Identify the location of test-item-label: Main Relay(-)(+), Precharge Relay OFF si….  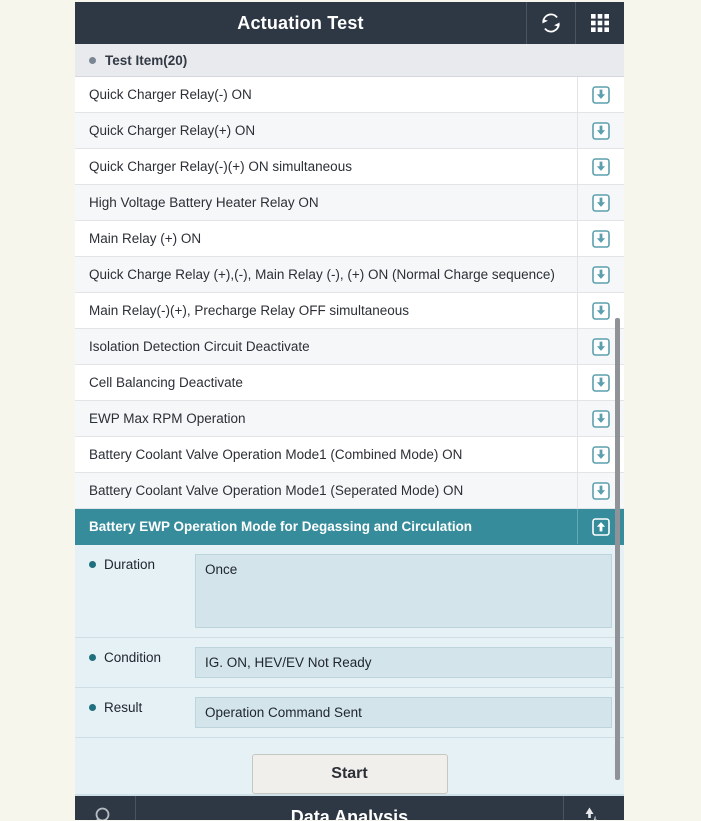
(249, 310).